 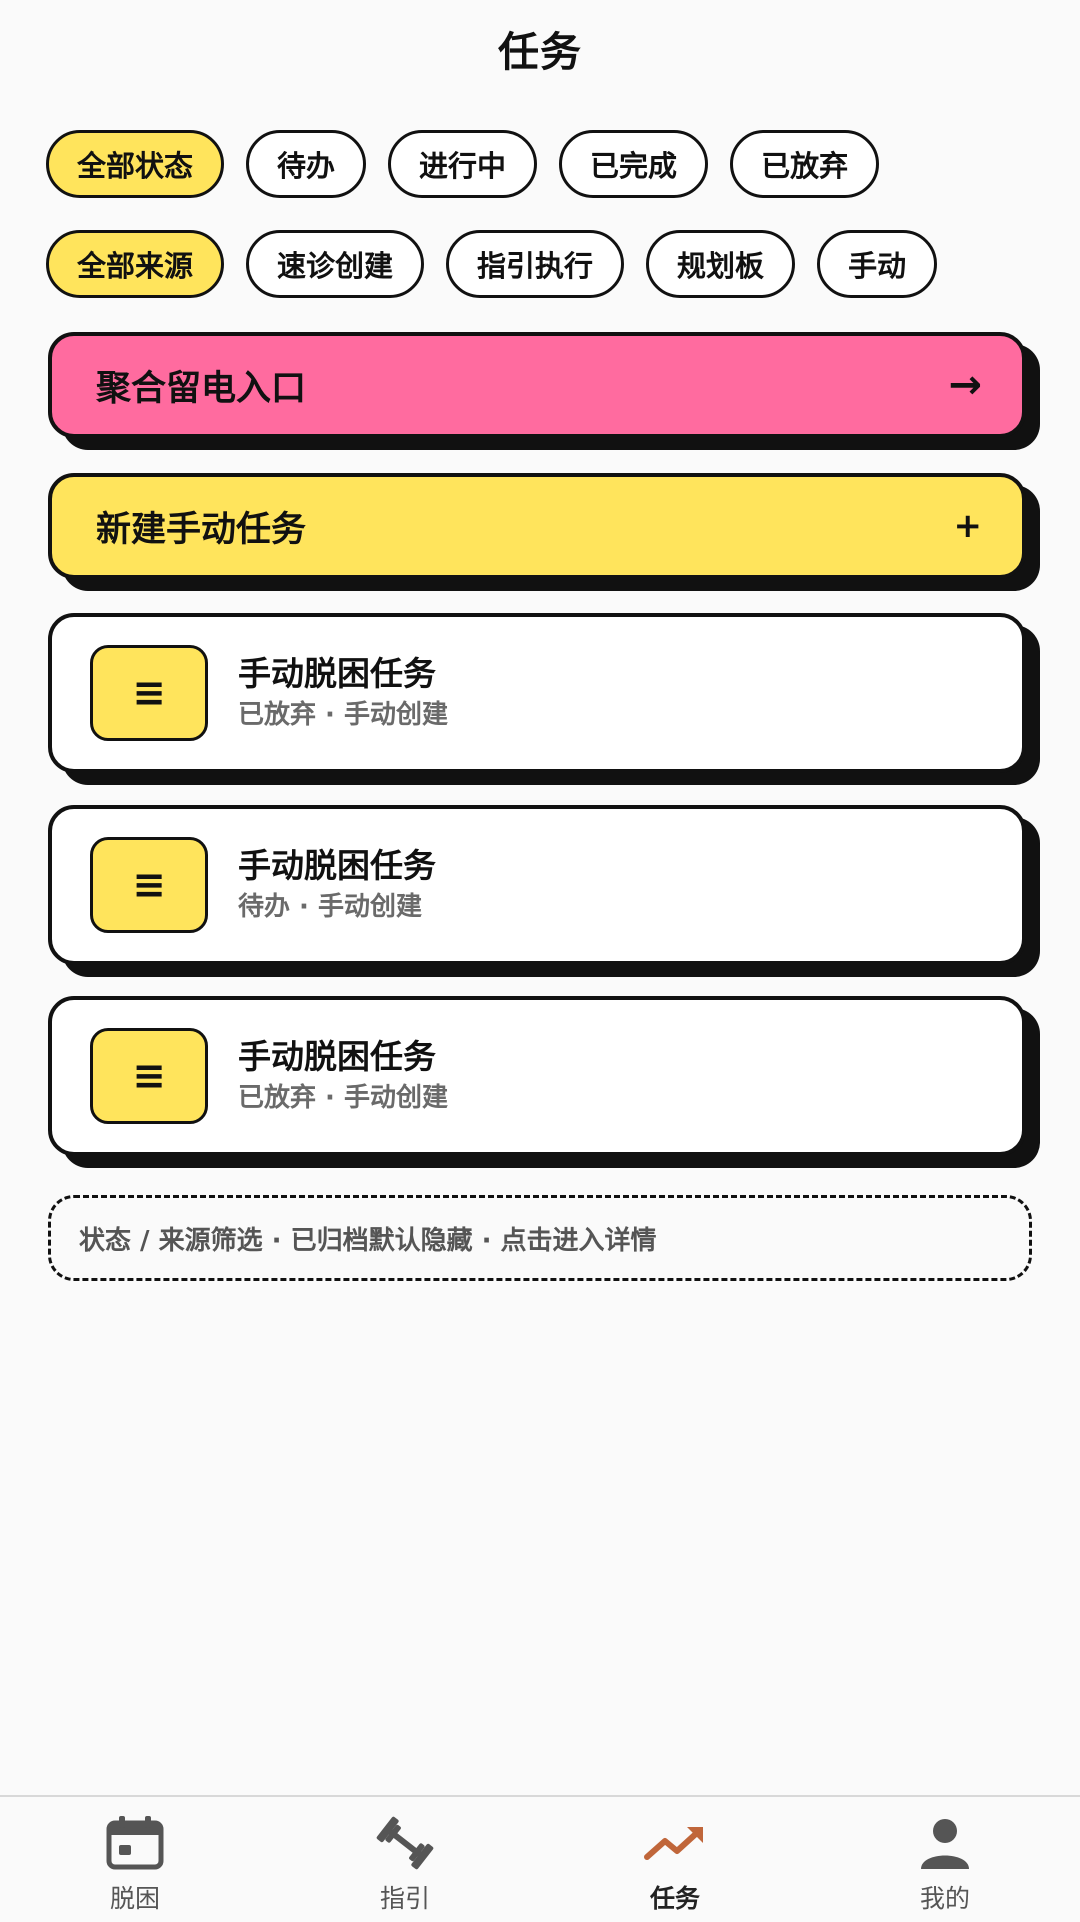 What do you see at coordinates (673, 1843) in the screenshot?
I see `trend-icon` at bounding box center [673, 1843].